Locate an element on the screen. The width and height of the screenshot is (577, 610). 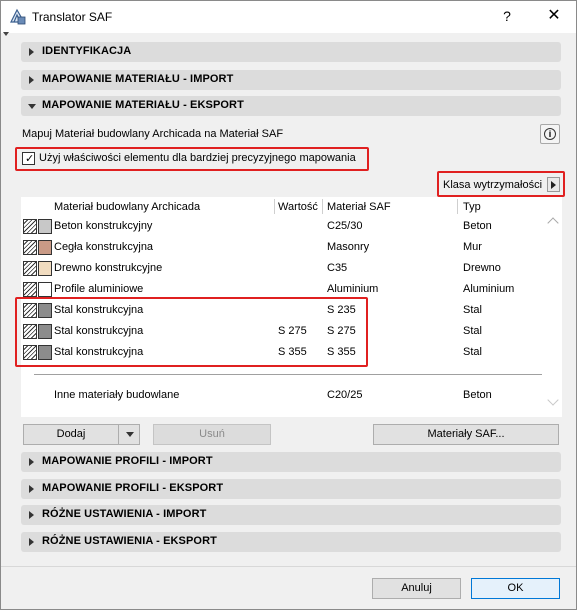
section-label: MAPOWANIE MATERIAŁU - EKSPORT is located at coordinates (143, 105).